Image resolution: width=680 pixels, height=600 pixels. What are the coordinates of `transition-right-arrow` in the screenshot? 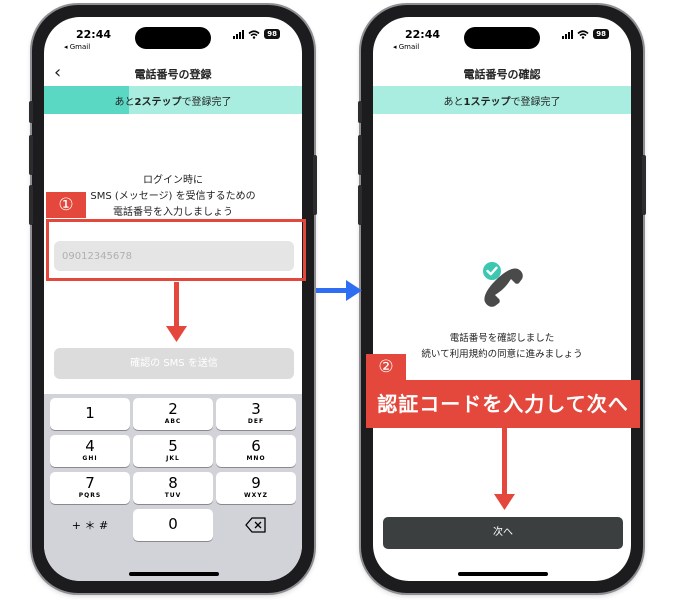 It's located at (339, 290).